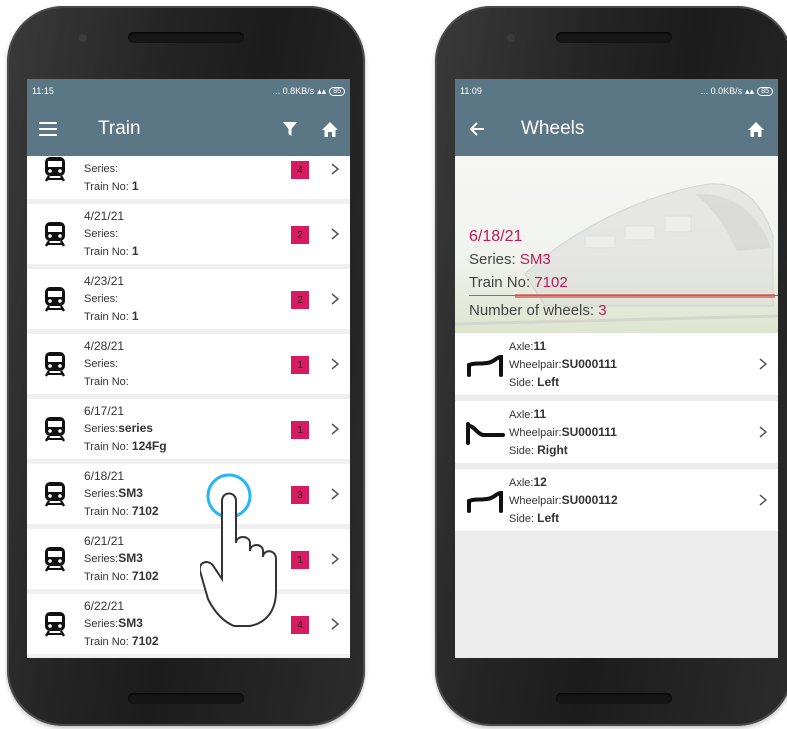 This screenshot has height=729, width=787. Describe the element at coordinates (518, 282) in the screenshot. I see `hero-train-no: Train No: 7102` at that location.